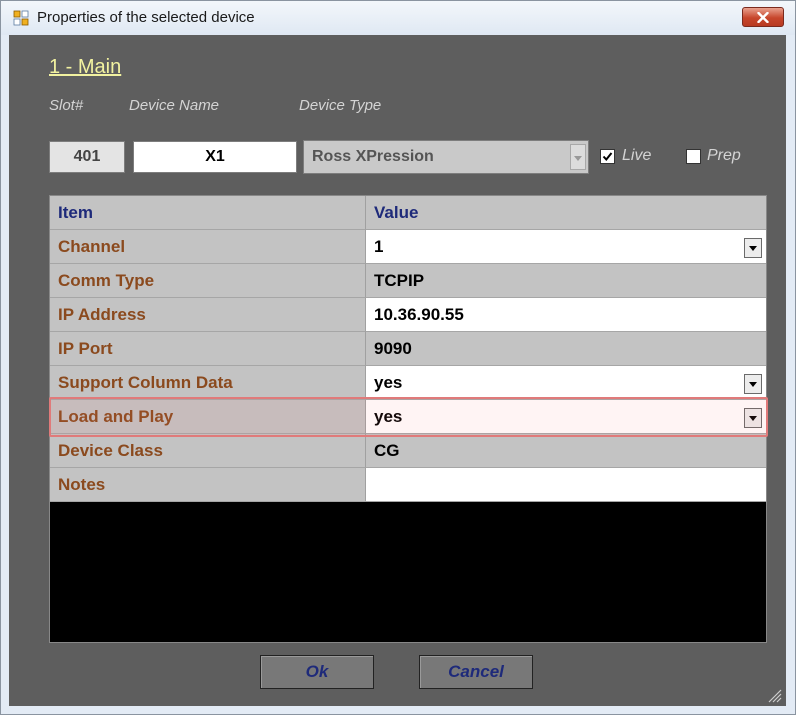  I want to click on row-label: Notes, so click(208, 485).